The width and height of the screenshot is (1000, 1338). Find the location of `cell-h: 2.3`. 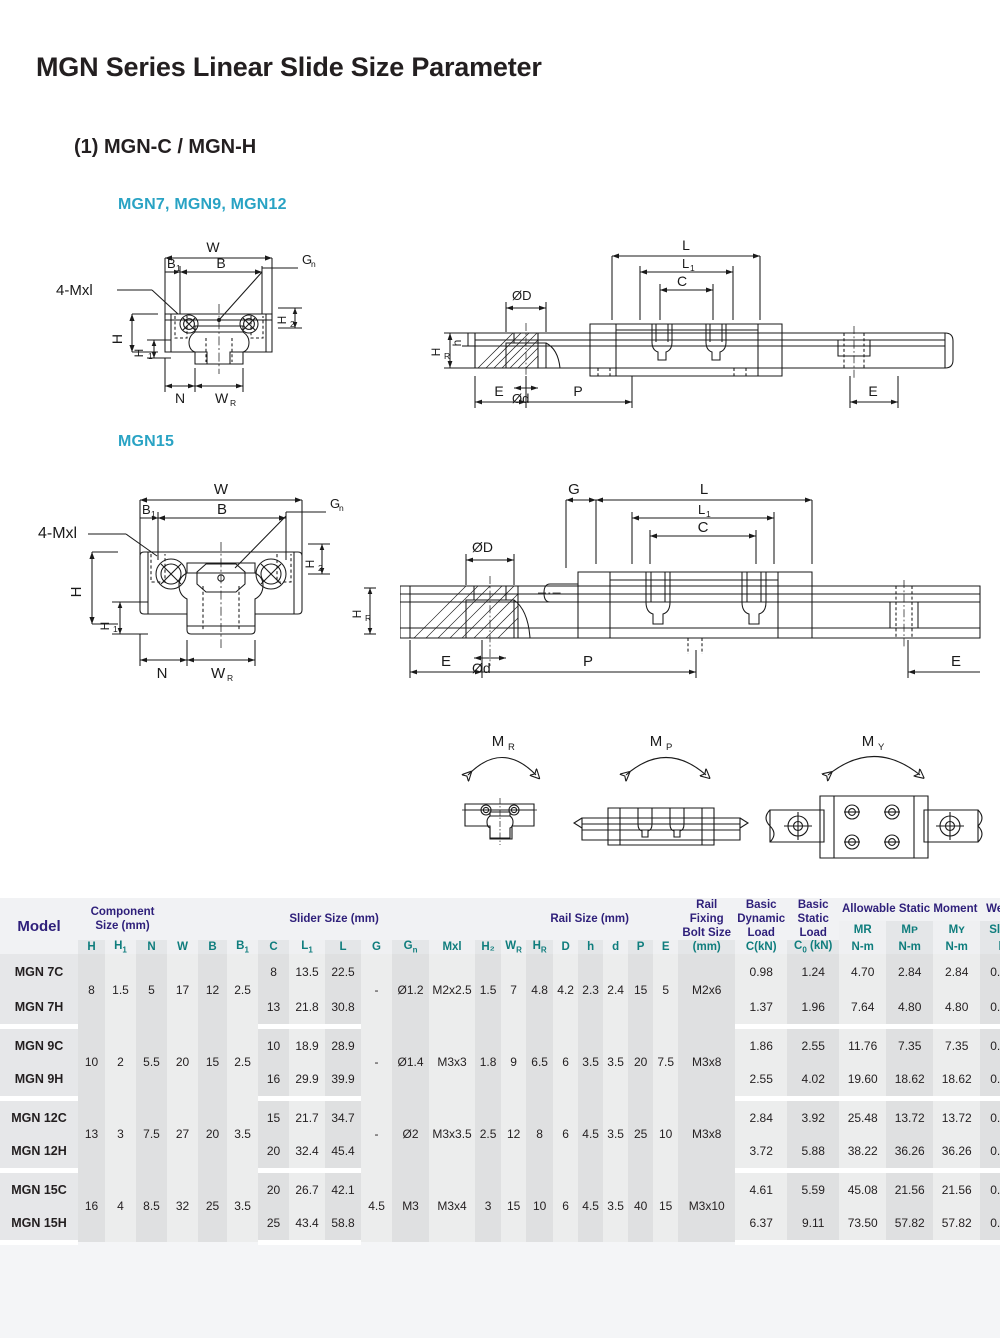

cell-h: 2.3 is located at coordinates (591, 990).